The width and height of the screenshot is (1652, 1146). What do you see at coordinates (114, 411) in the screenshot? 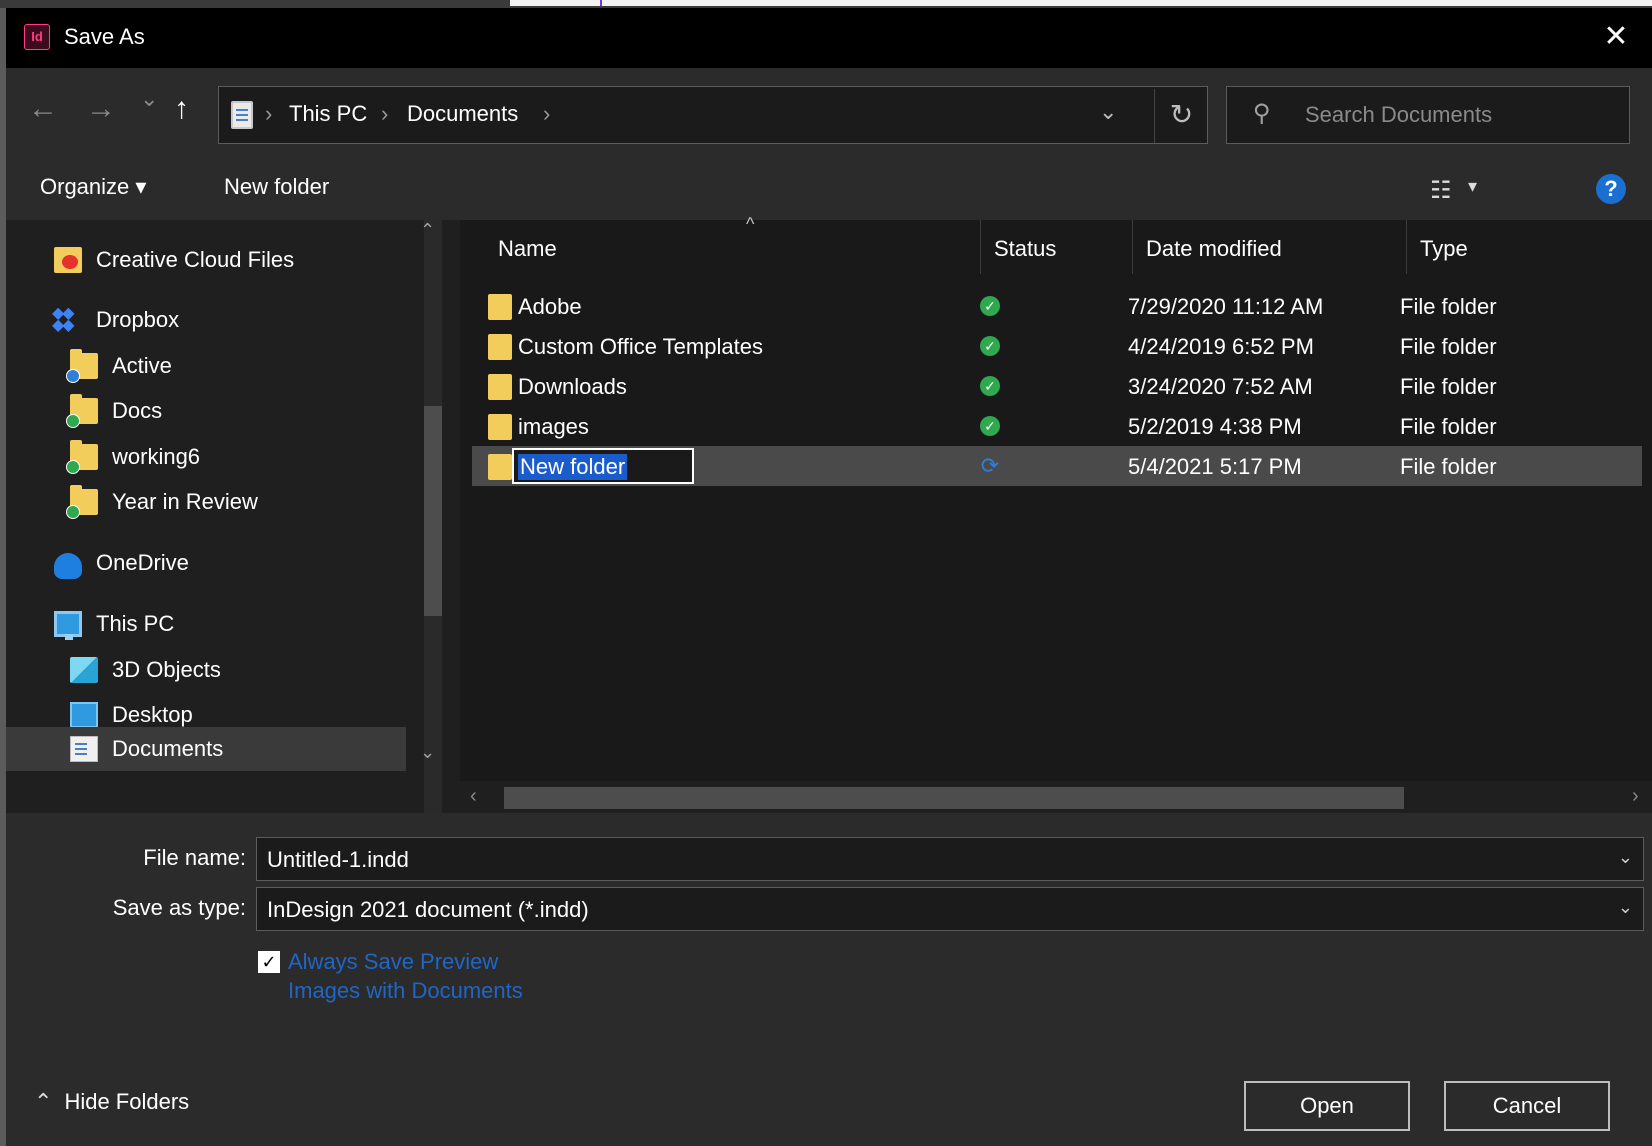
I see `sidebar-item-docs: Docs` at bounding box center [114, 411].